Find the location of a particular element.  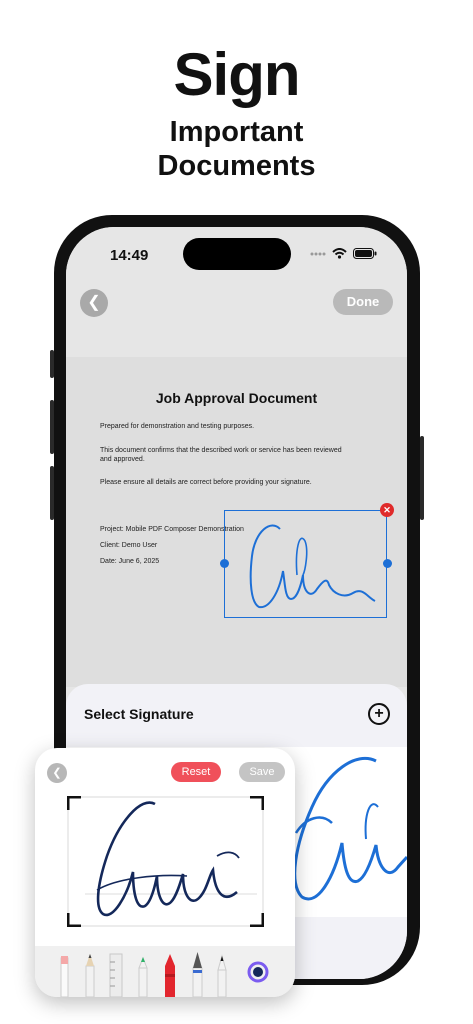

add-signature-button: + is located at coordinates (379, 714).